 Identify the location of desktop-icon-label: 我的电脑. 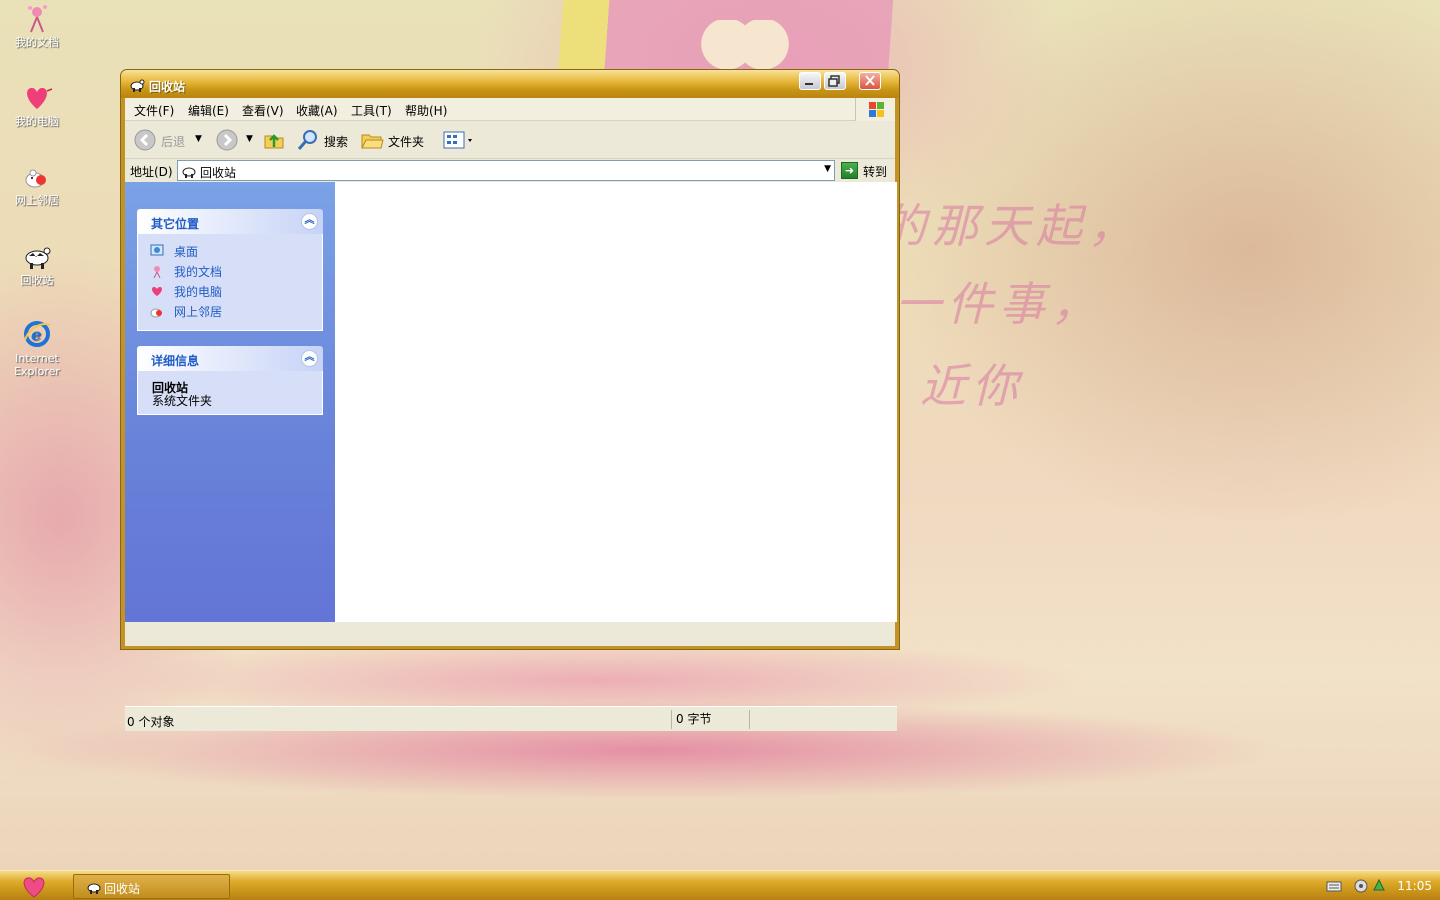
(37, 121).